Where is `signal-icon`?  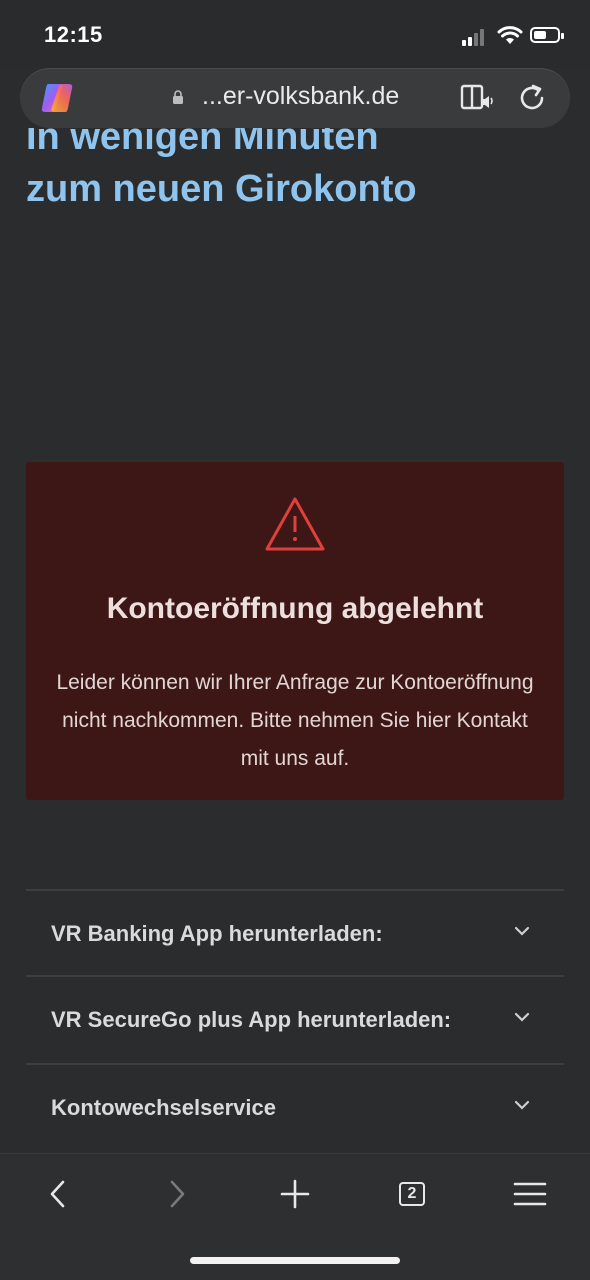
signal-icon is located at coordinates (476, 37).